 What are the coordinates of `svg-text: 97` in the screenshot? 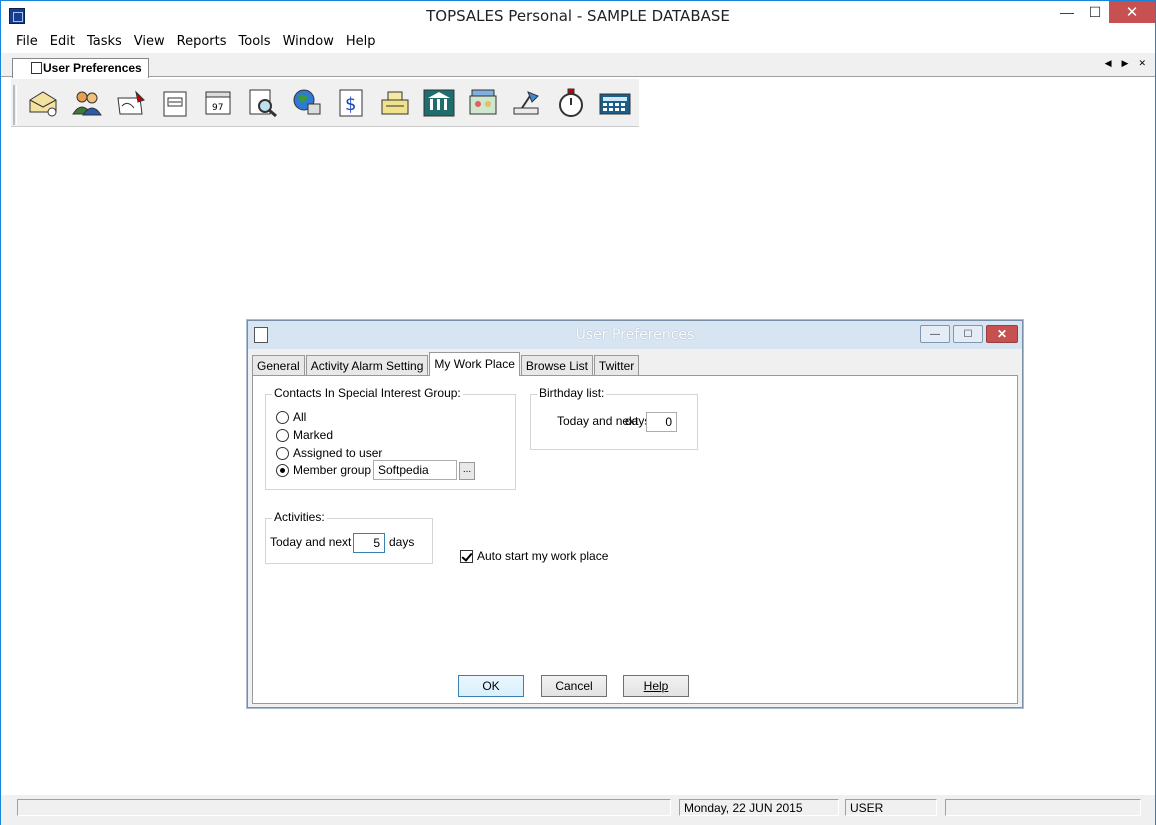 It's located at (217, 108).